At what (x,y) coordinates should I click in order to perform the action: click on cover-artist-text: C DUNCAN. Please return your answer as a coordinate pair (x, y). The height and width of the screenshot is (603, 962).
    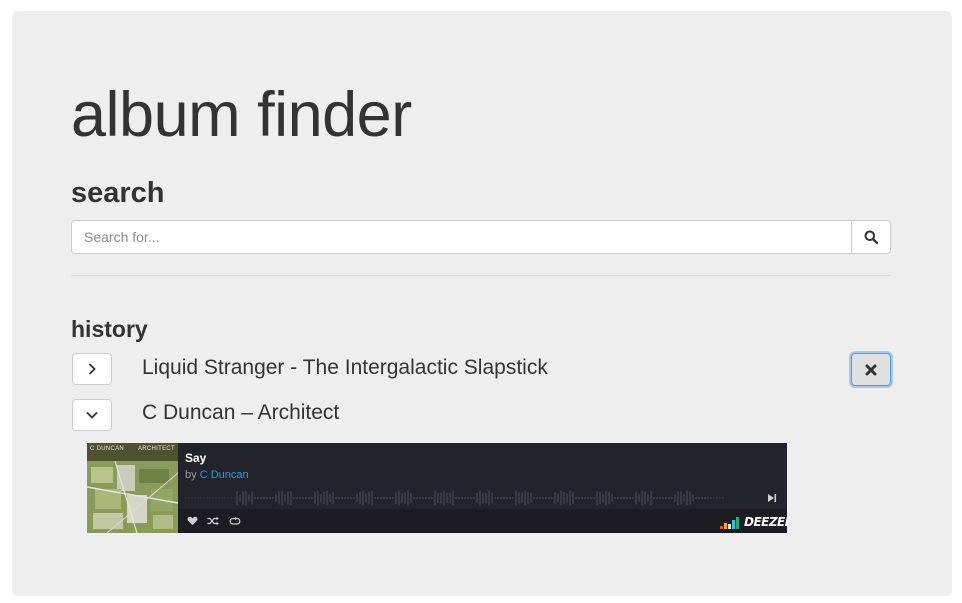
    Looking at the image, I should click on (107, 449).